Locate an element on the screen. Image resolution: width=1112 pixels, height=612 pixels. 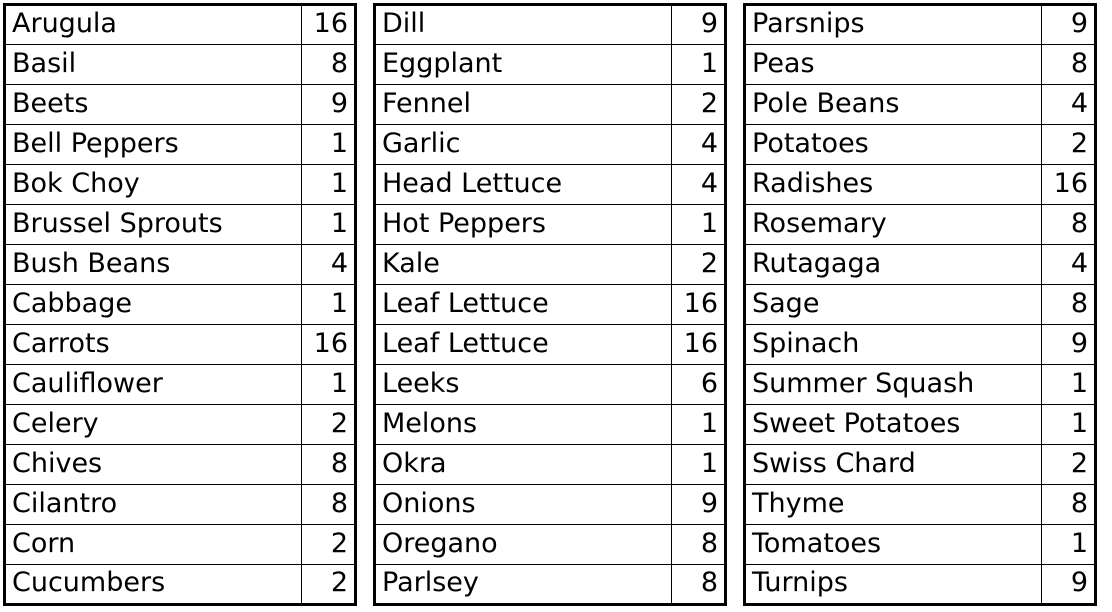
table-row: Bell Peppers 1 is located at coordinates (180, 144).